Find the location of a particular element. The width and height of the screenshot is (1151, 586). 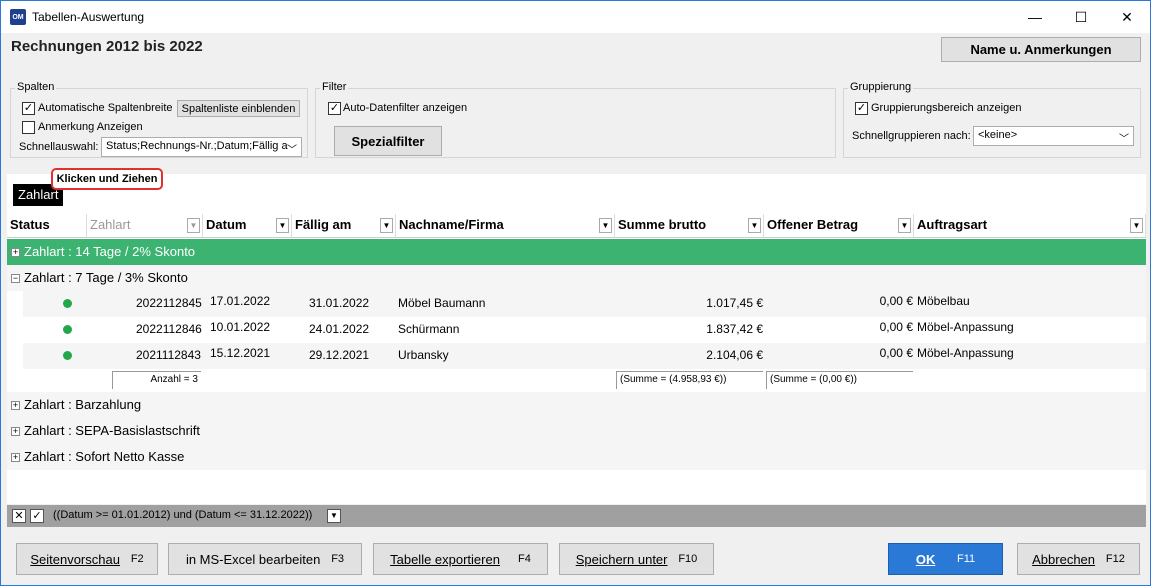

cell-faellig: 24.01.2022 is located at coordinates (339, 329).